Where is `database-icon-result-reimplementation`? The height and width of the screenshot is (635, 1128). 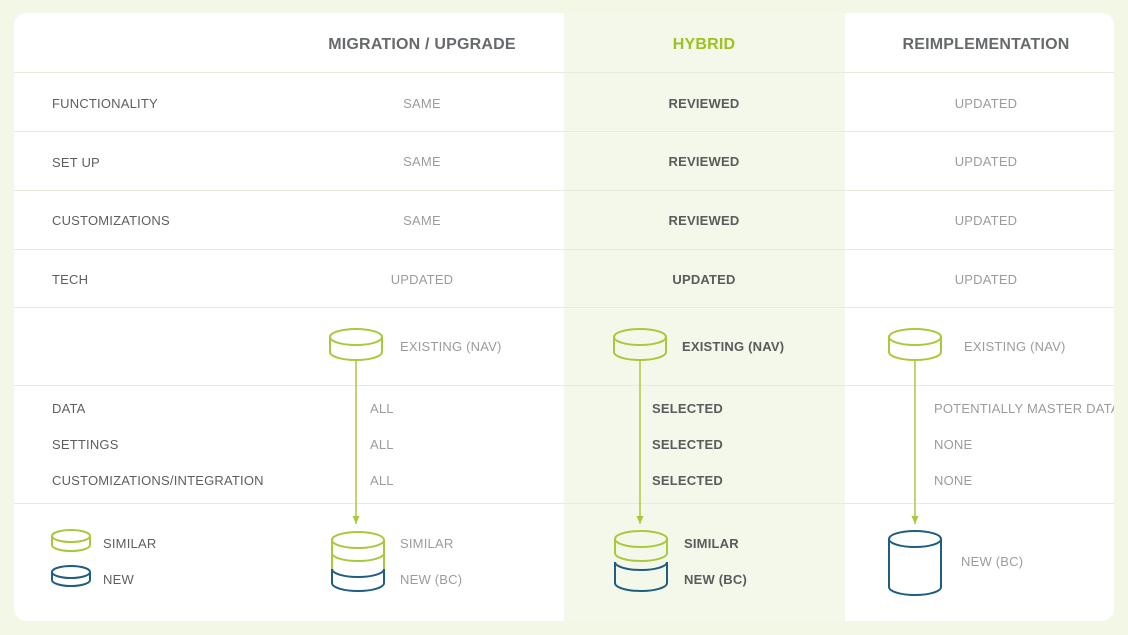 database-icon-result-reimplementation is located at coordinates (915, 563).